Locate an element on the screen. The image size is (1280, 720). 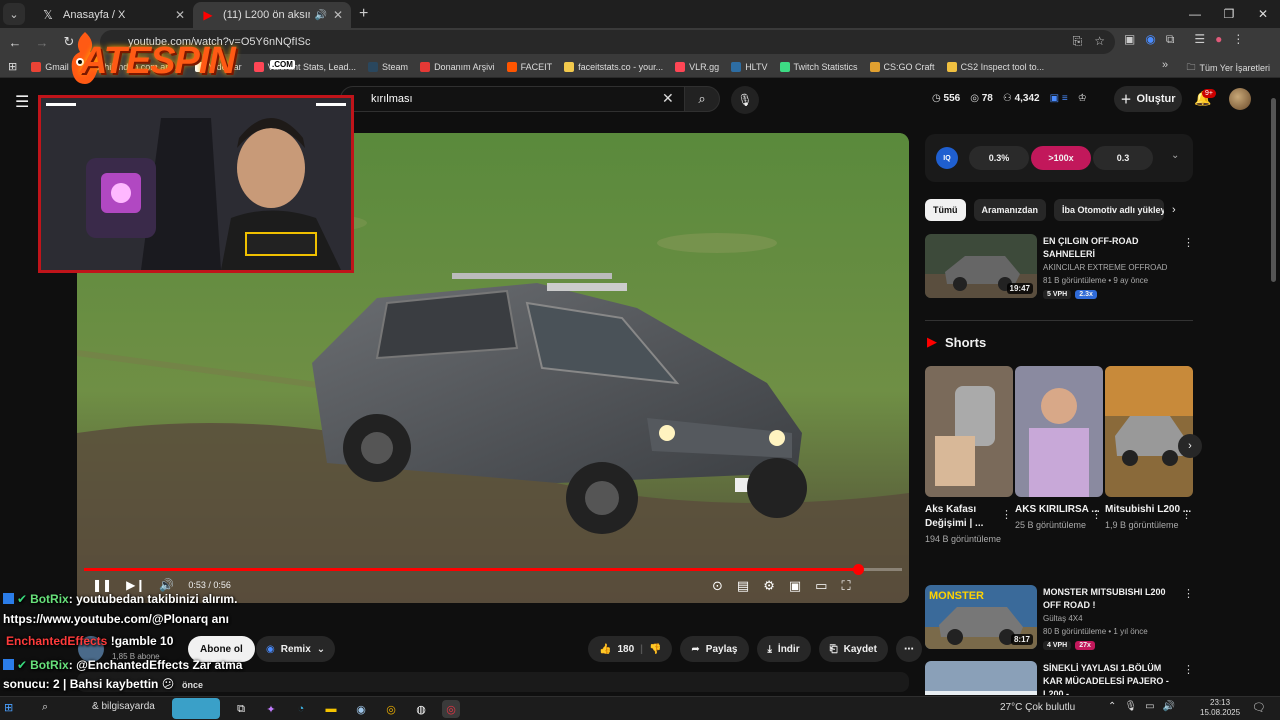
iq-option-active: >100x is located at coordinates (1061, 158).